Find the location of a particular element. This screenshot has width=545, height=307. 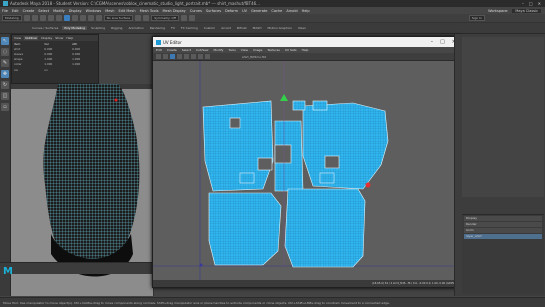

menu-help: Help is located at coordinates (306, 11).